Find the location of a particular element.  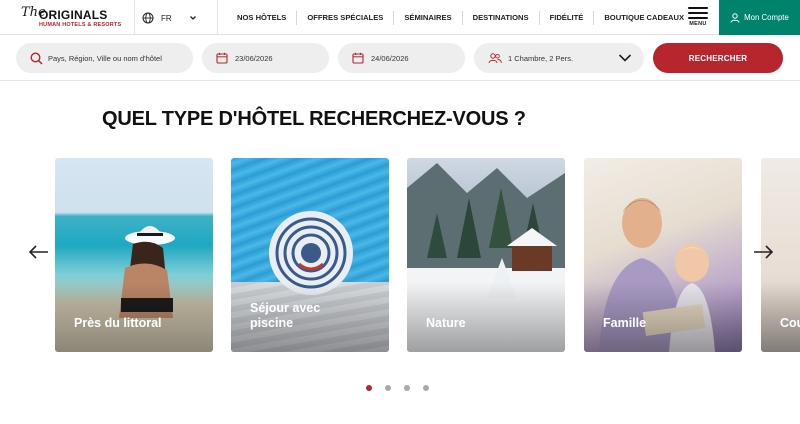

logo-tagline: HUMAN HOTELS & RESORTS is located at coordinates (80, 25).